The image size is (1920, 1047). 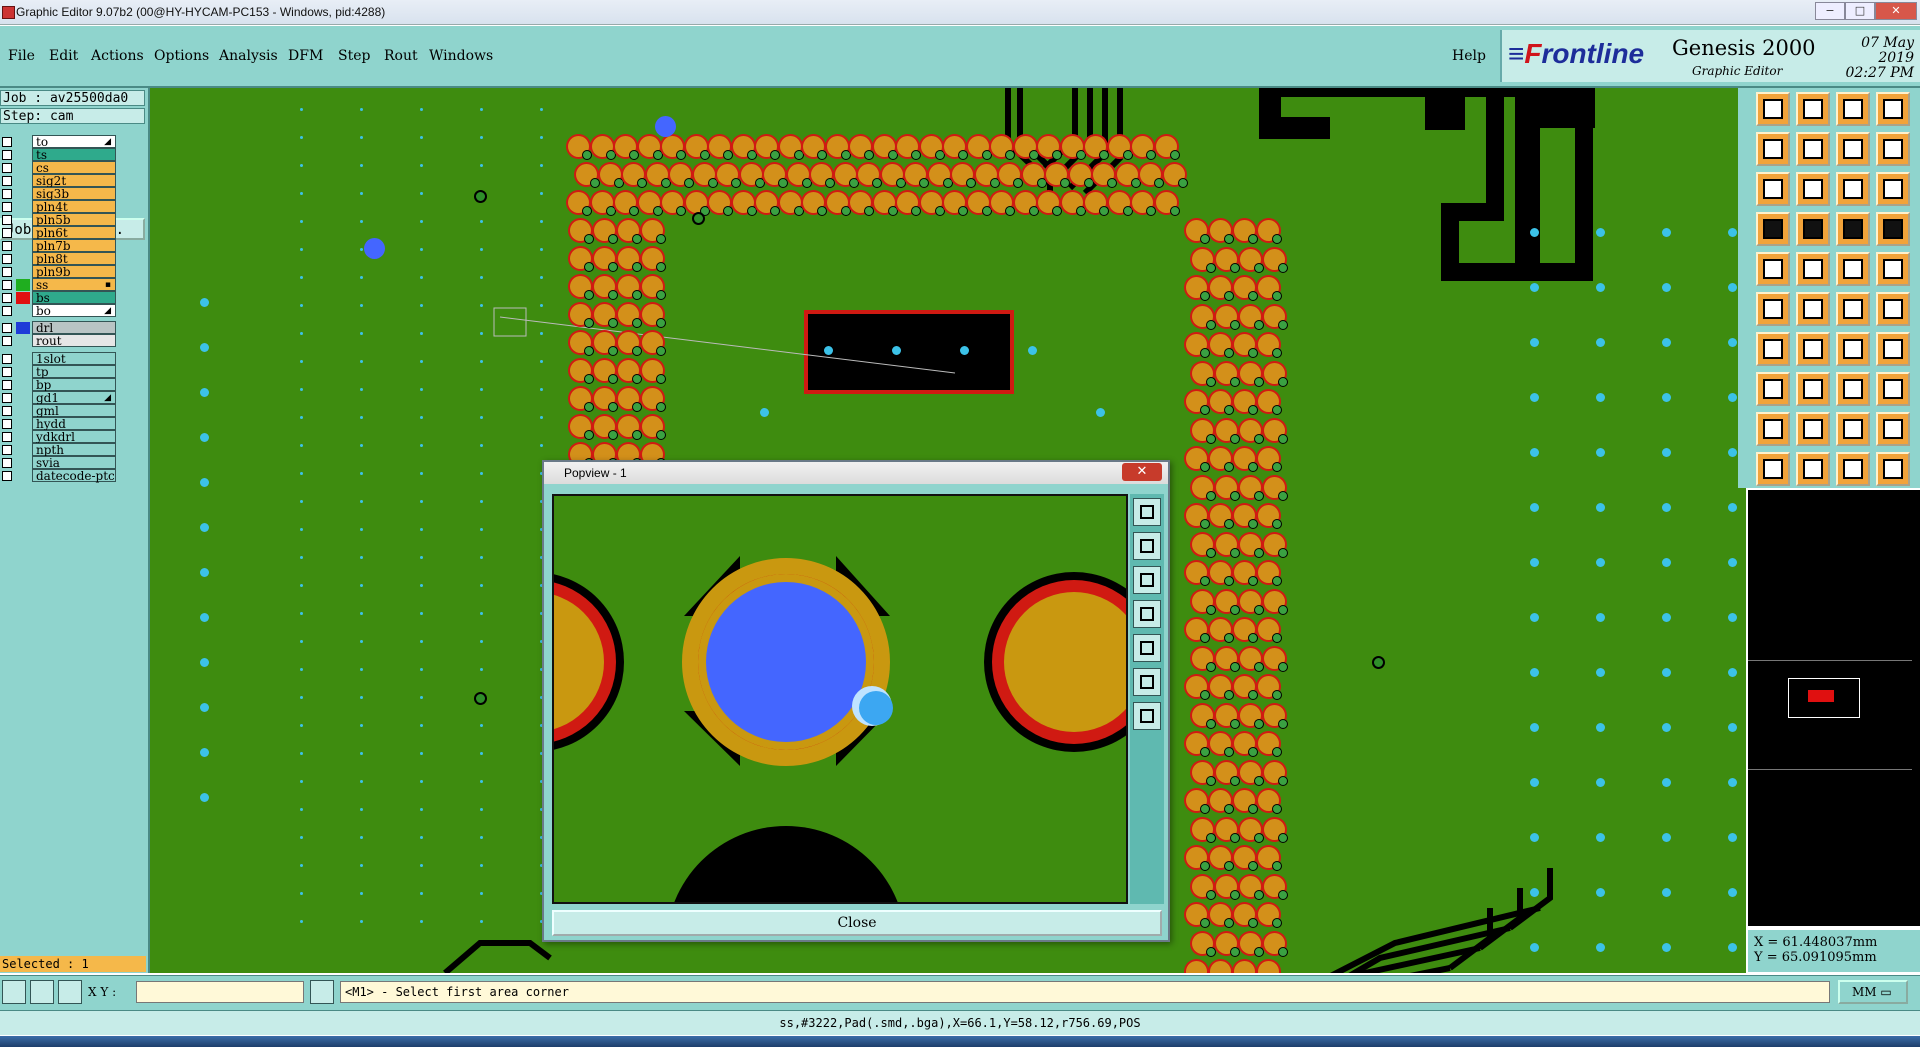 What do you see at coordinates (74, 232) in the screenshot?
I see `layer-name: pln6t` at bounding box center [74, 232].